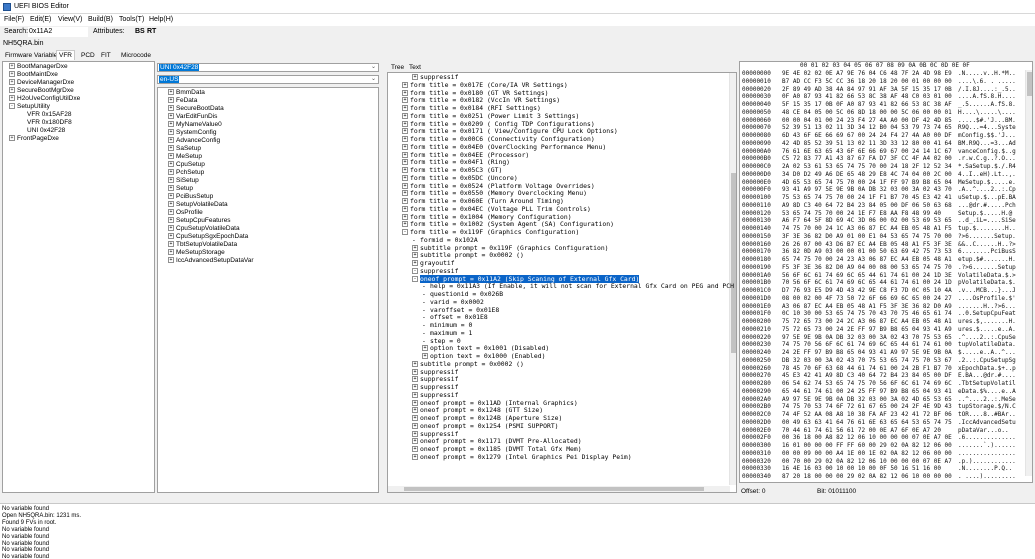  I want to click on hex-ascii: tupVolatileData., so click(987, 345).